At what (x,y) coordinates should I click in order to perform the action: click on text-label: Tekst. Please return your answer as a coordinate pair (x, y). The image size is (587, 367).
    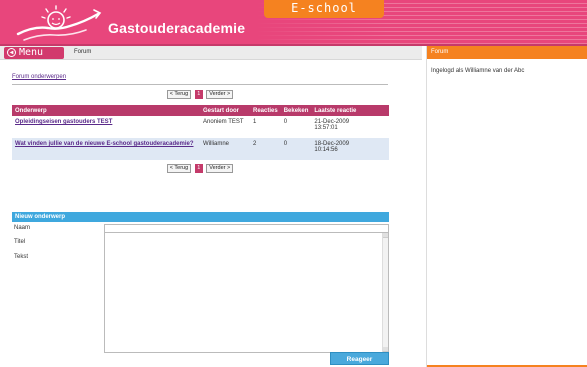
    Looking at the image, I should click on (21, 257).